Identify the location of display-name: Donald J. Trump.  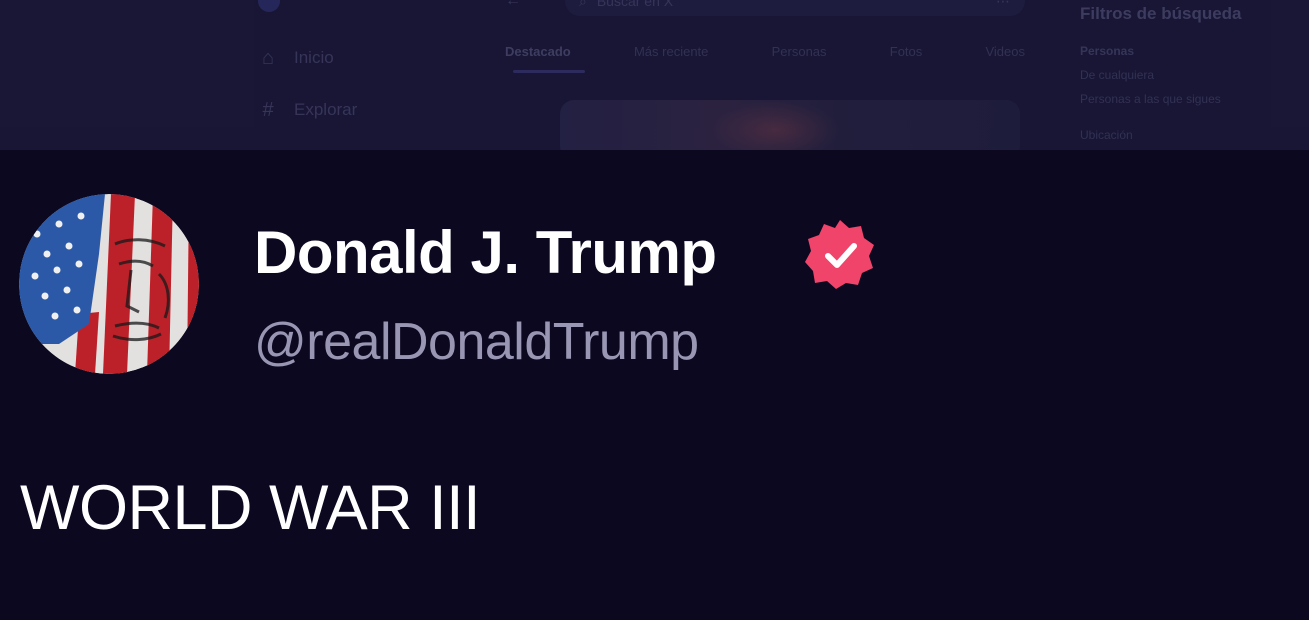
(485, 253).